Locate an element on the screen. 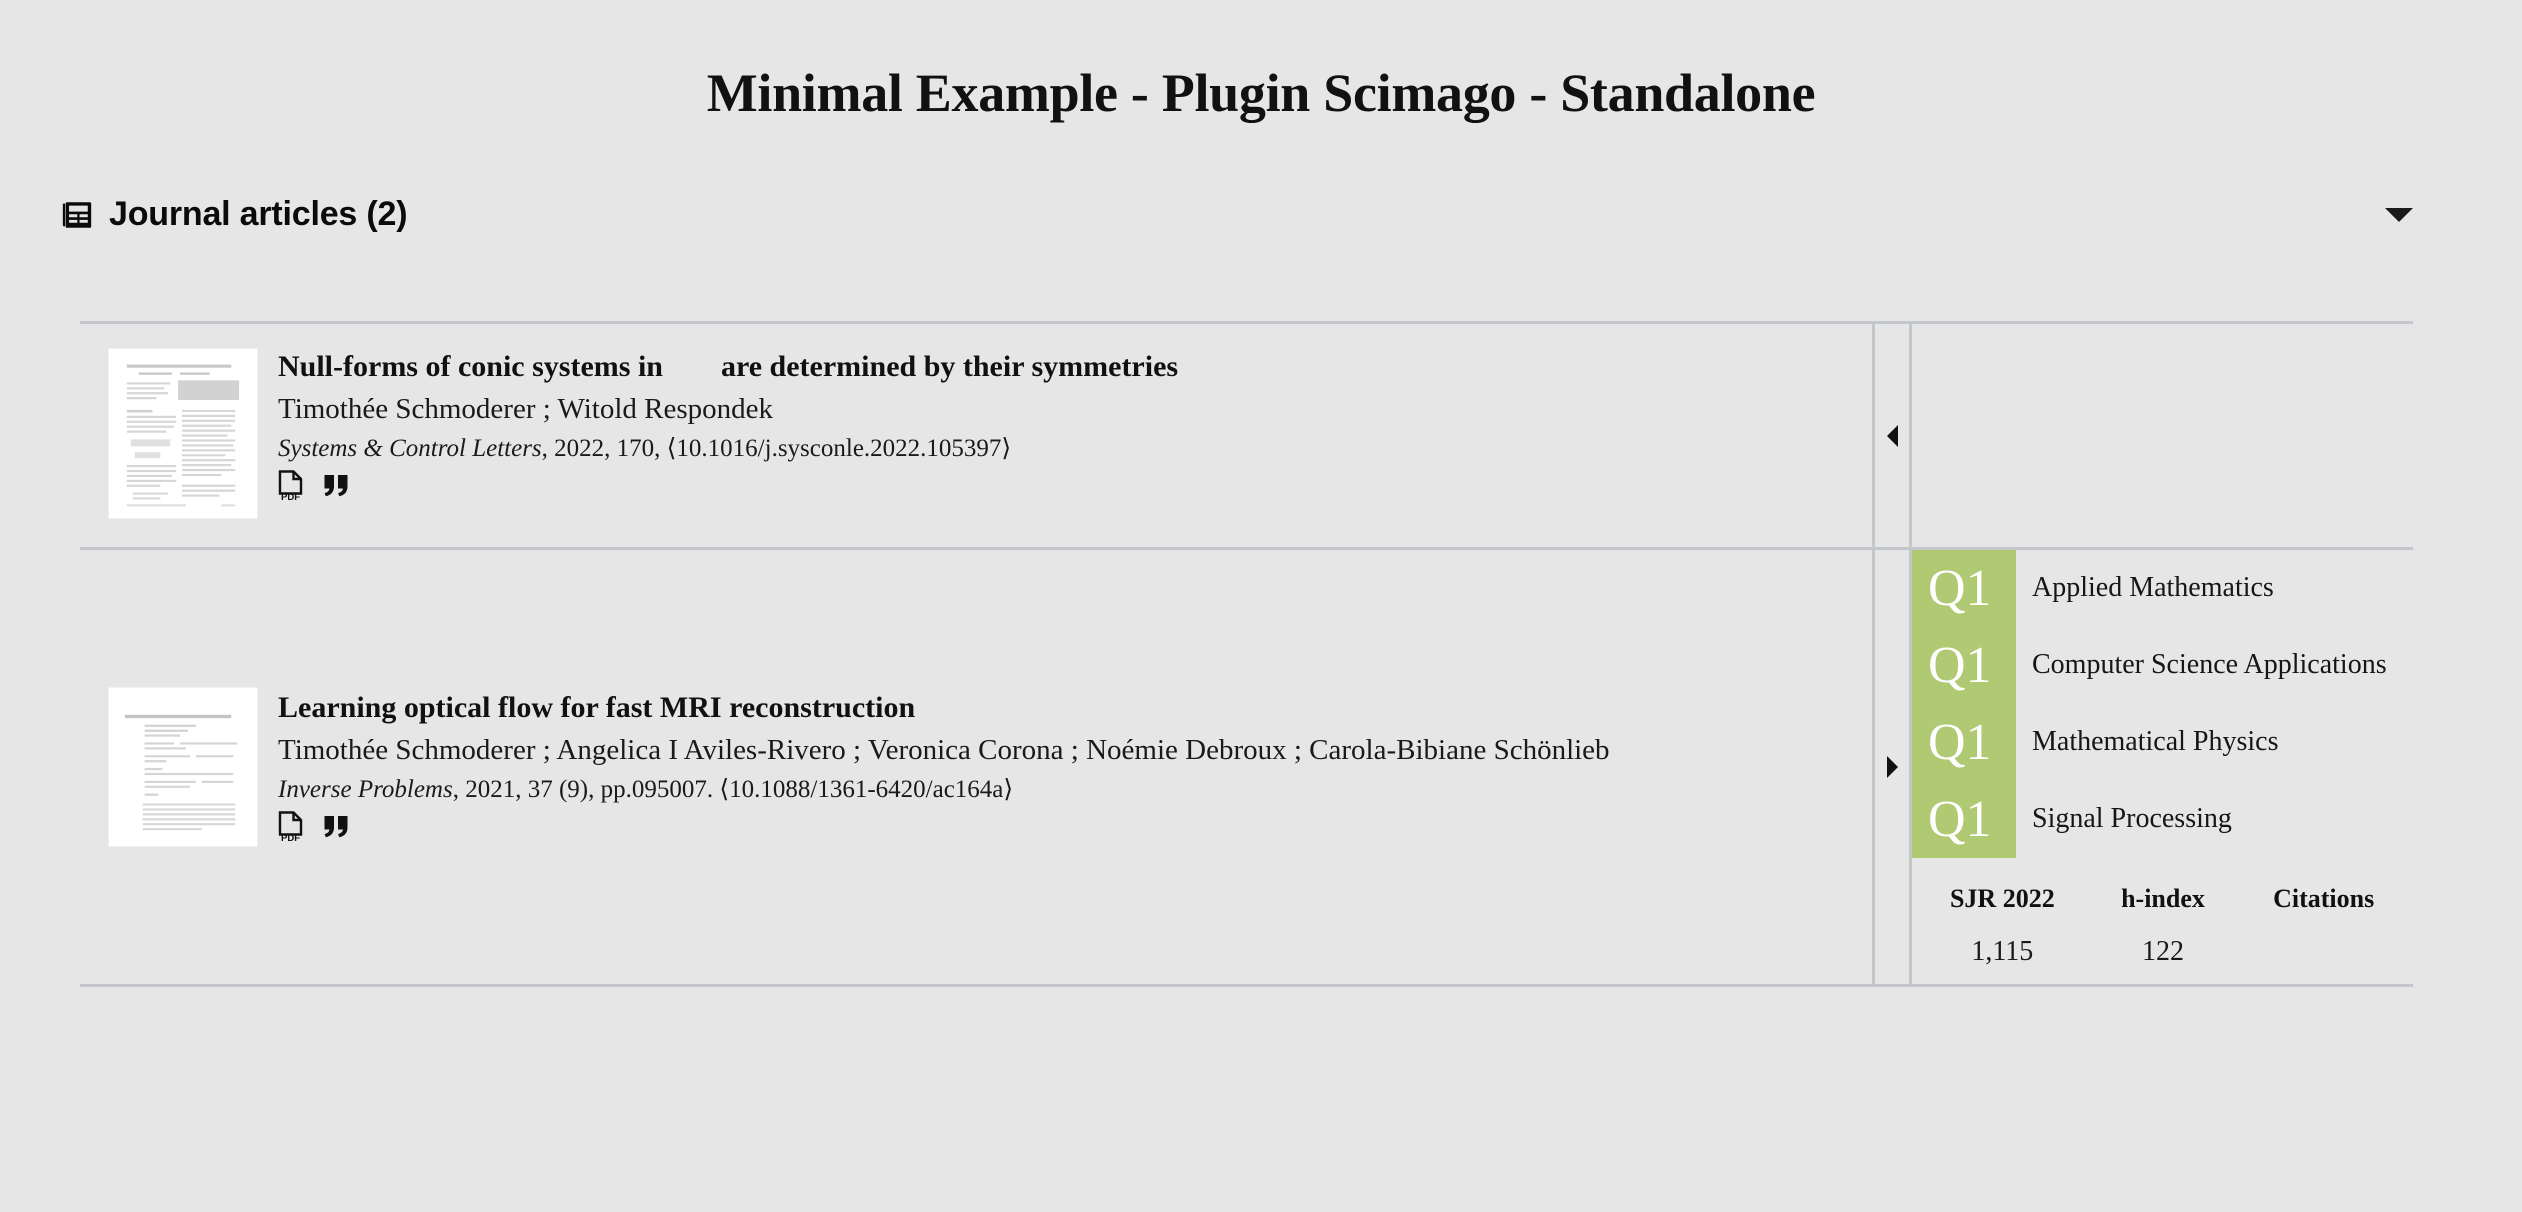  quartile-subject-row: Mathematical Physics is located at coordinates (2214, 742).